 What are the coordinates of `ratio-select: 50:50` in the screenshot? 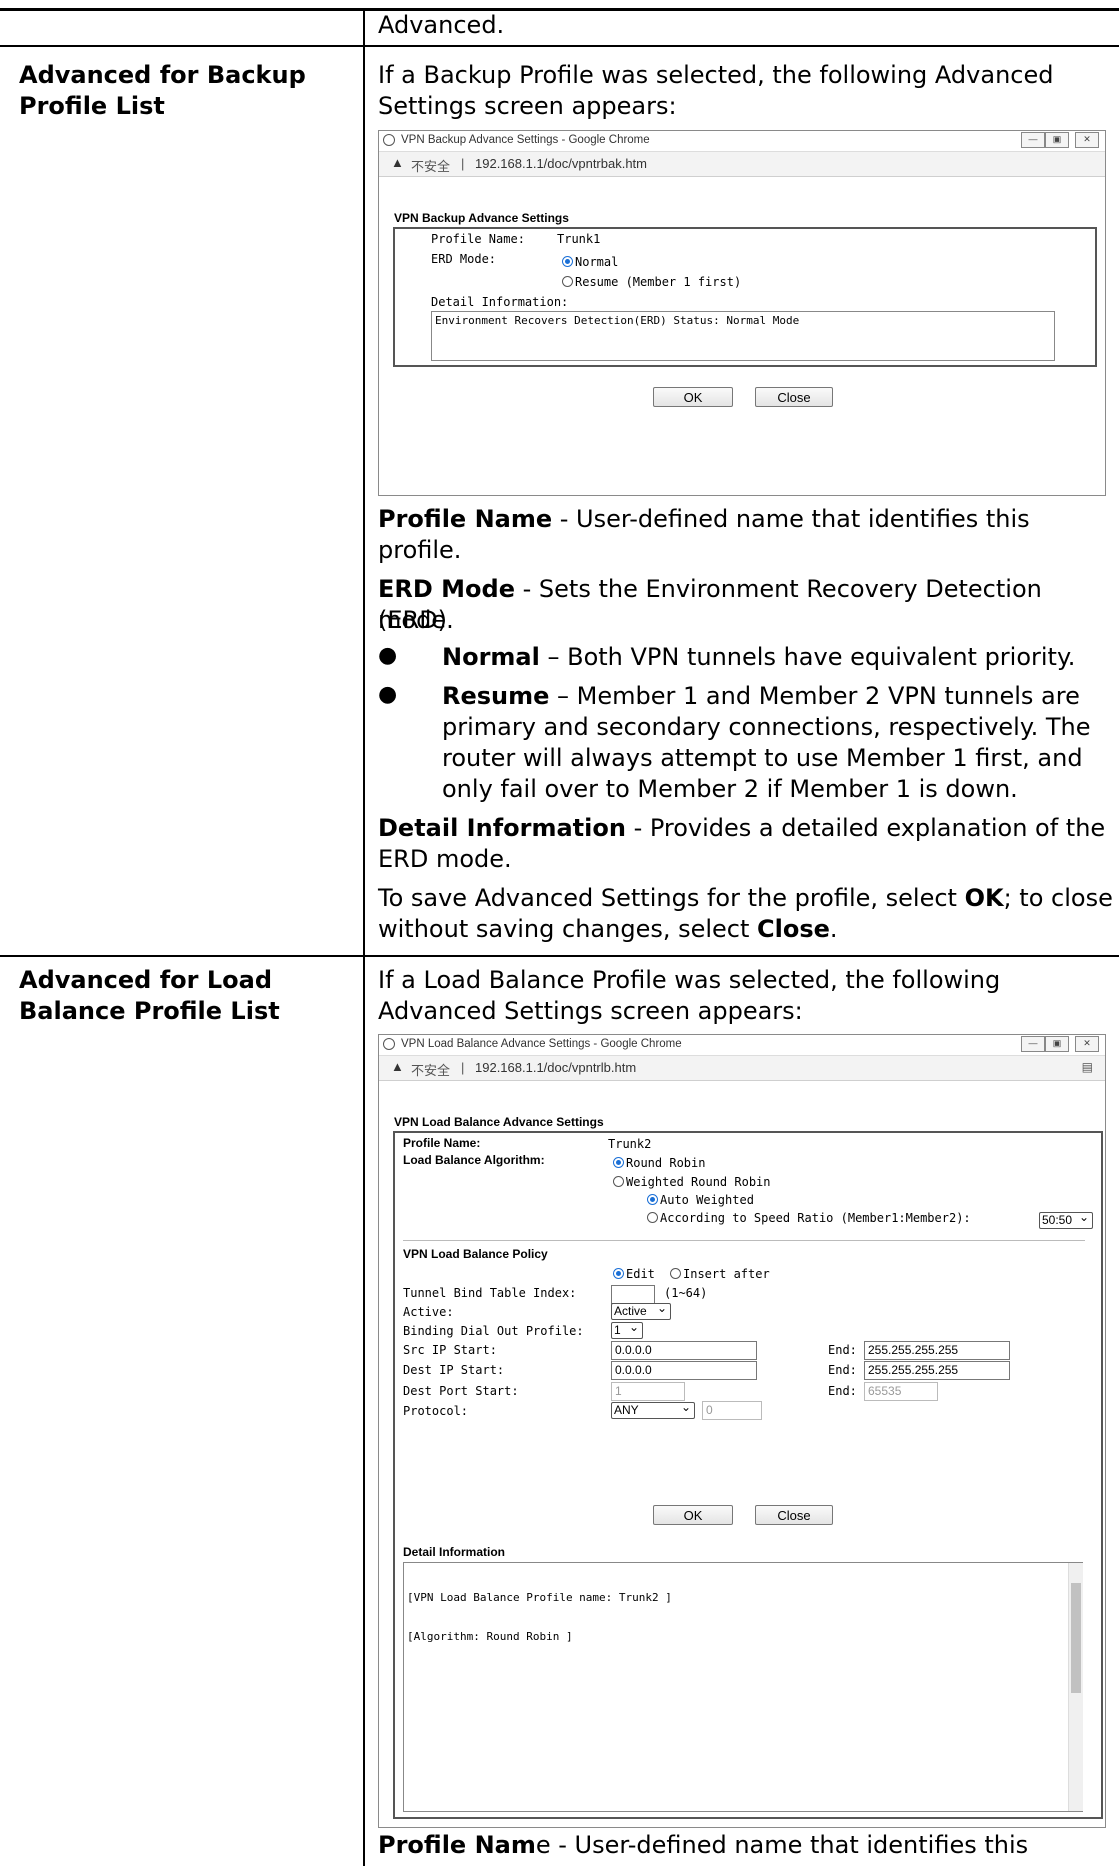 It's located at (1066, 1219).